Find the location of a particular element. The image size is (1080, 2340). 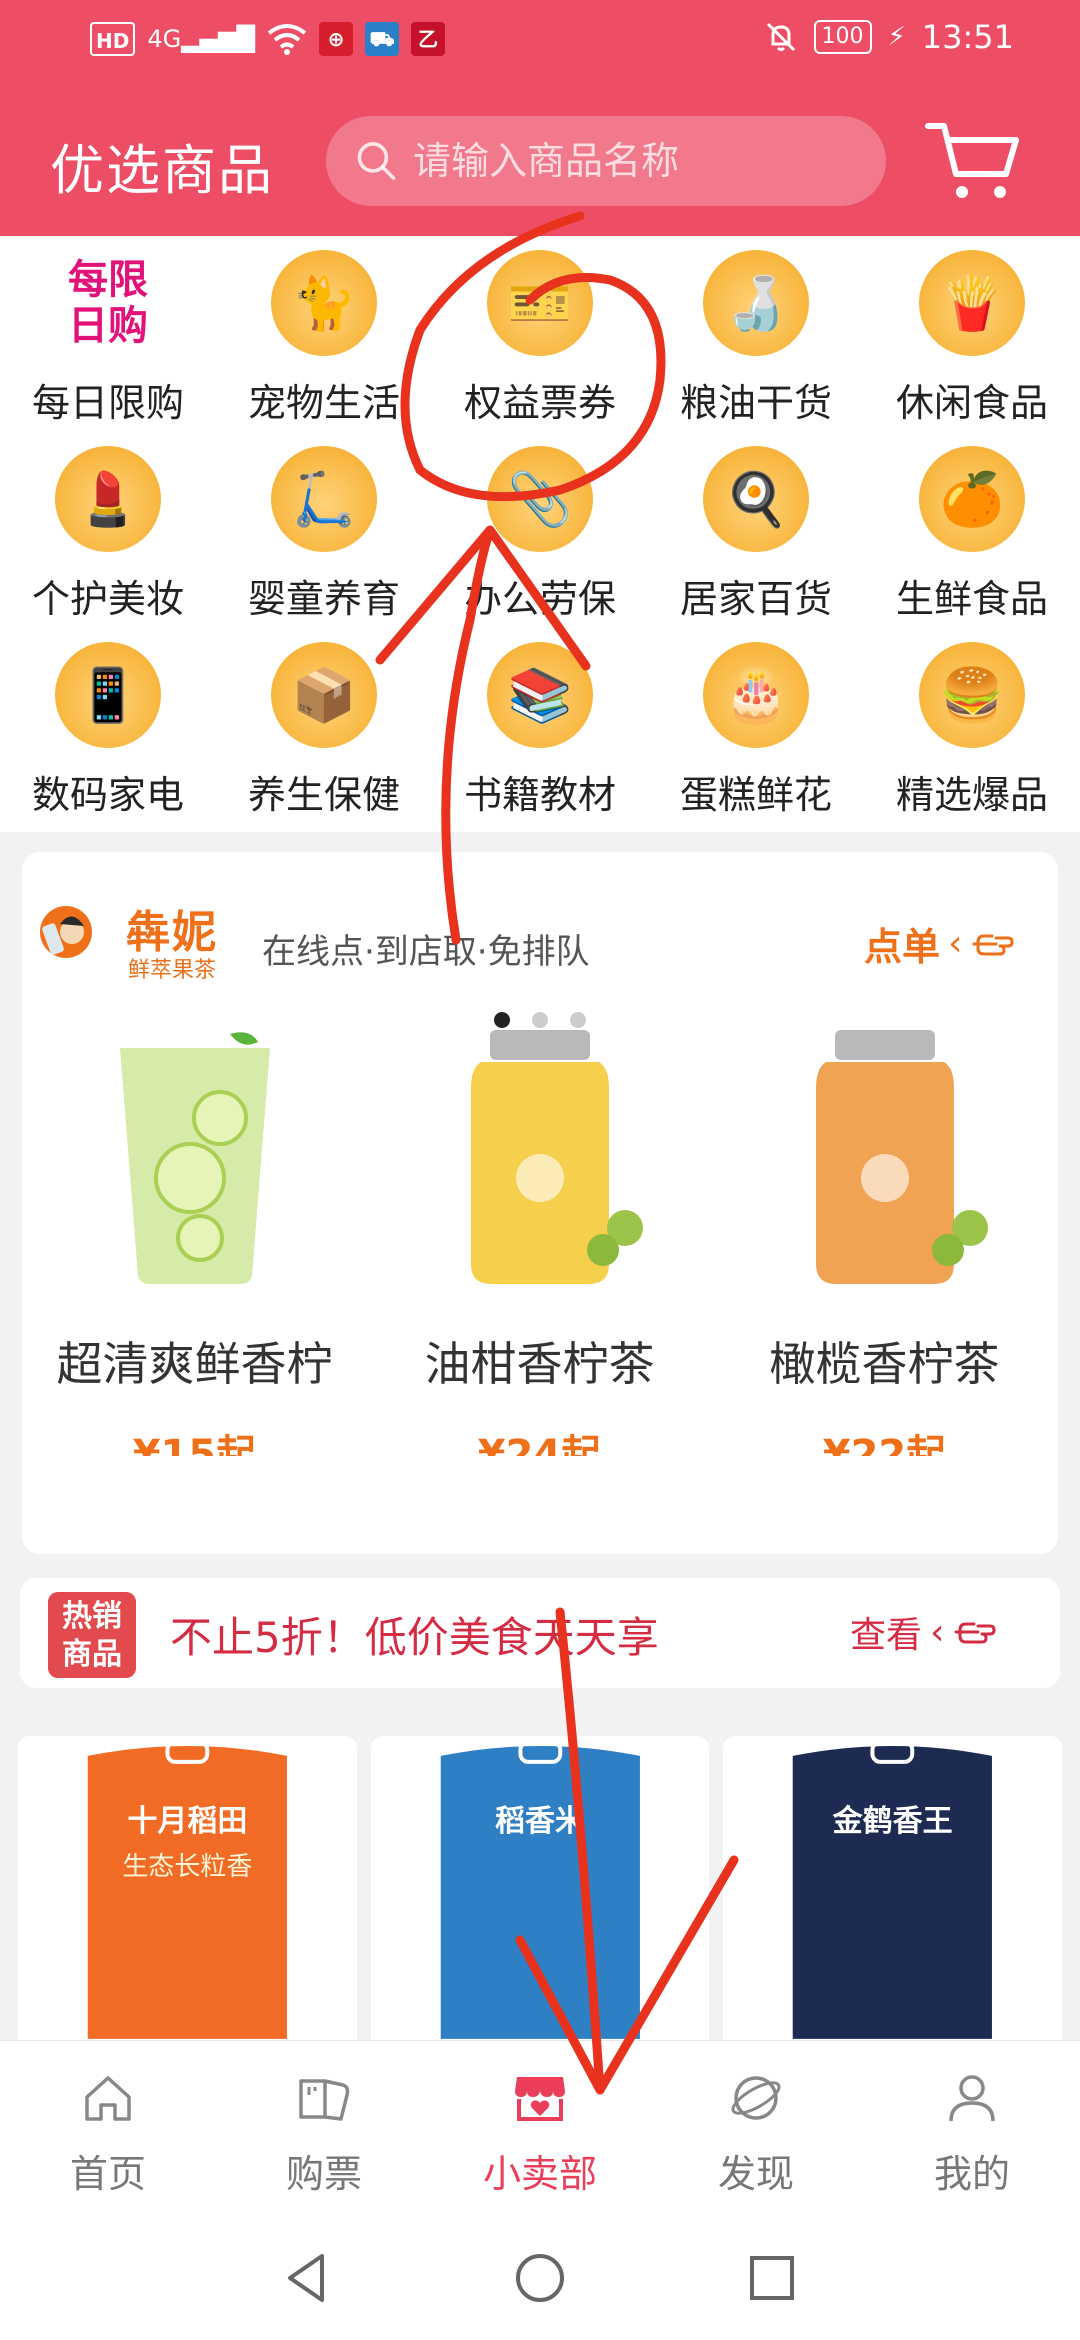

cart-icon is located at coordinates (972, 160).